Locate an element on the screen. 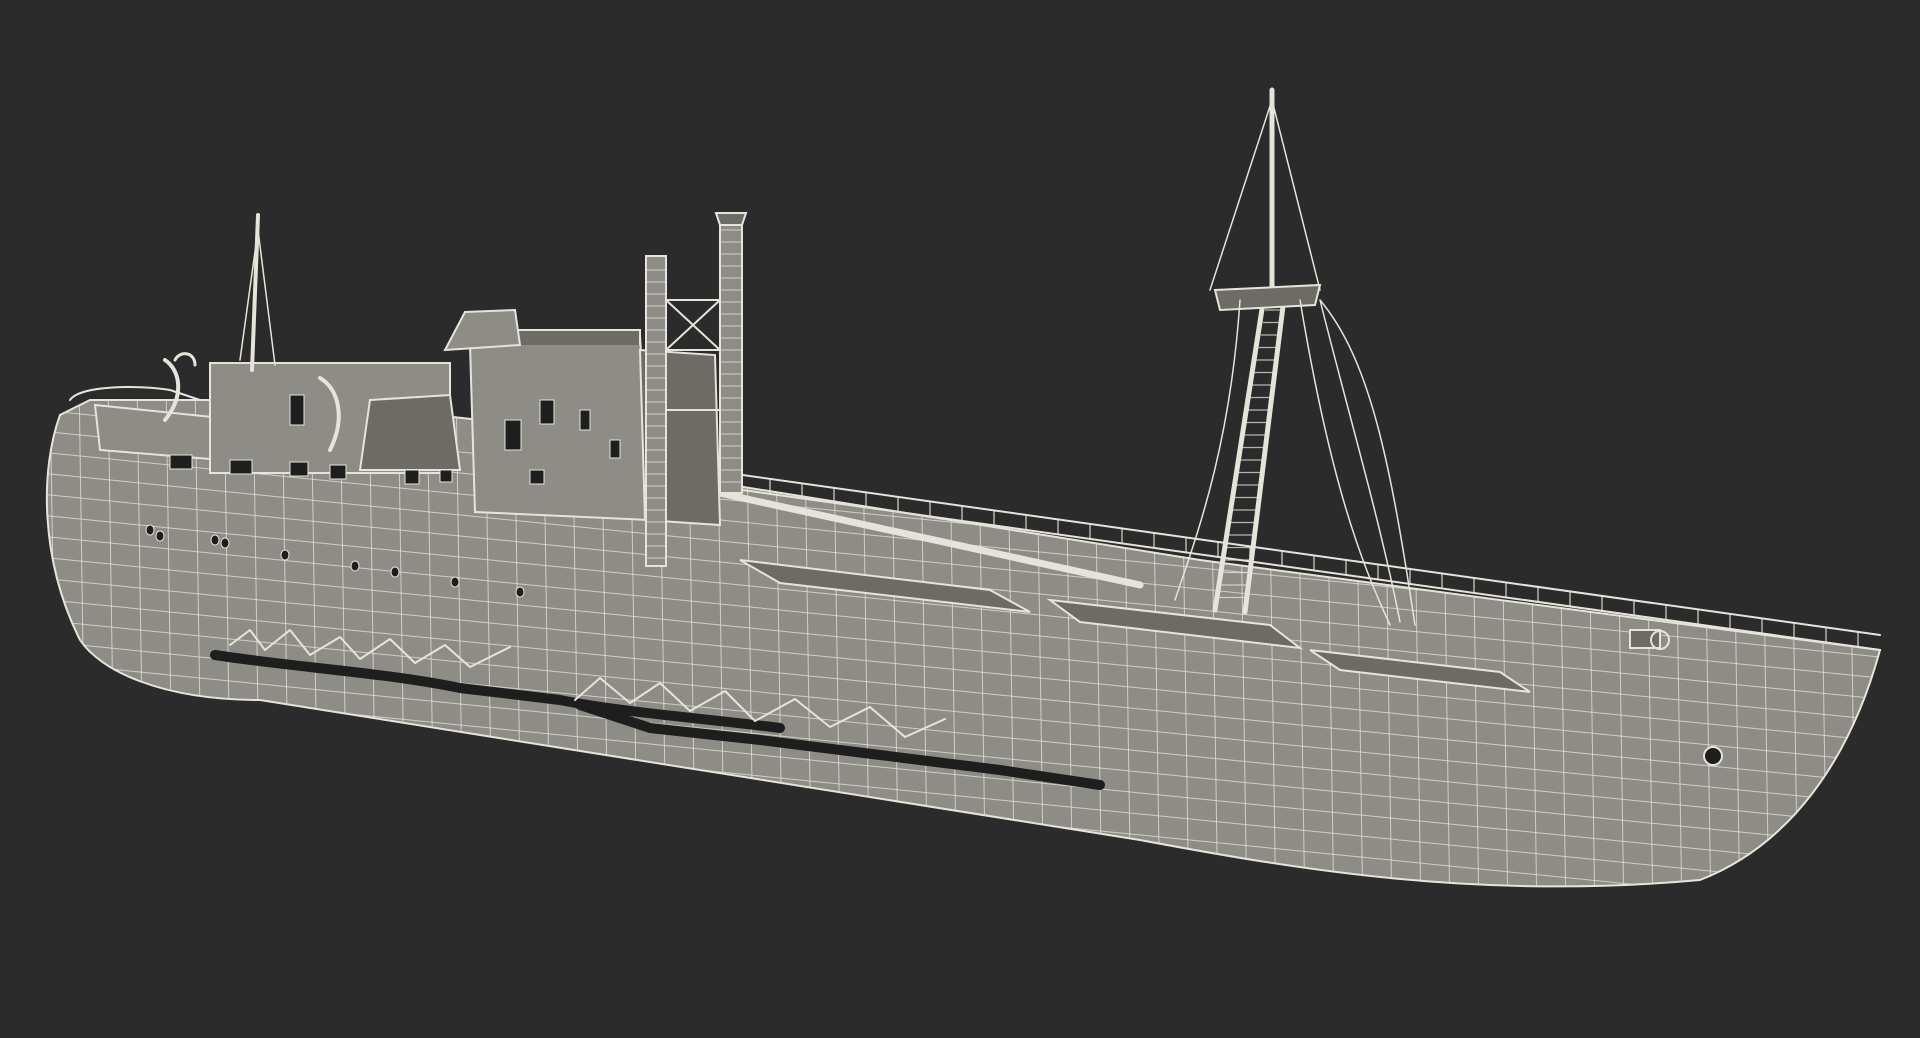 The image size is (1920, 1038). stack-right is located at coordinates (731, 353).